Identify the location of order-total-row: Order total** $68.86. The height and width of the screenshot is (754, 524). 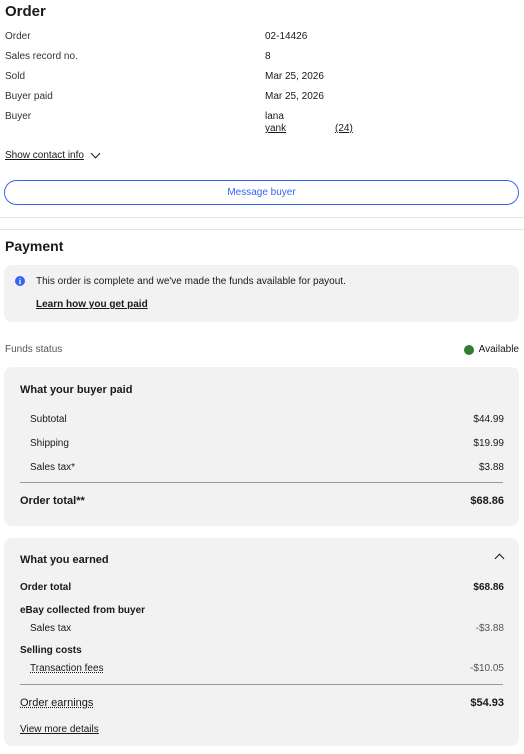
(262, 501).